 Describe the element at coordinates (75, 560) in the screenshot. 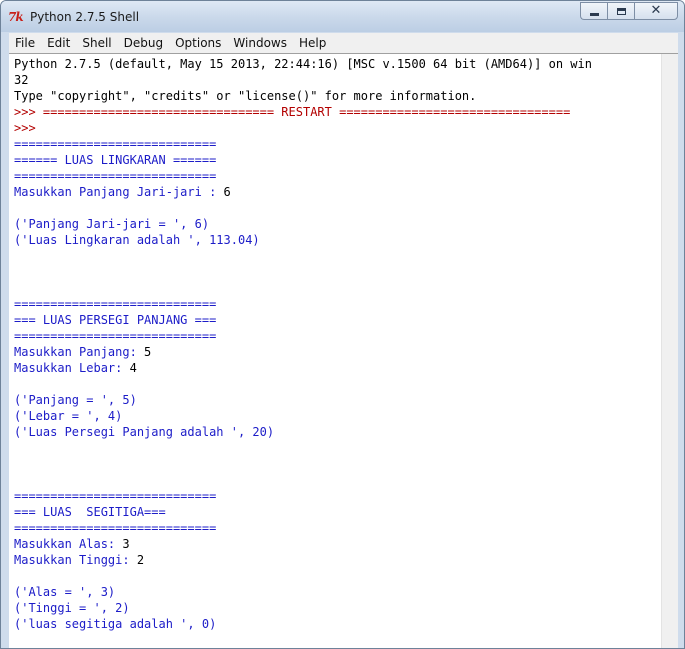

I see `shell-output-text: Masukkan Tinggi:` at that location.